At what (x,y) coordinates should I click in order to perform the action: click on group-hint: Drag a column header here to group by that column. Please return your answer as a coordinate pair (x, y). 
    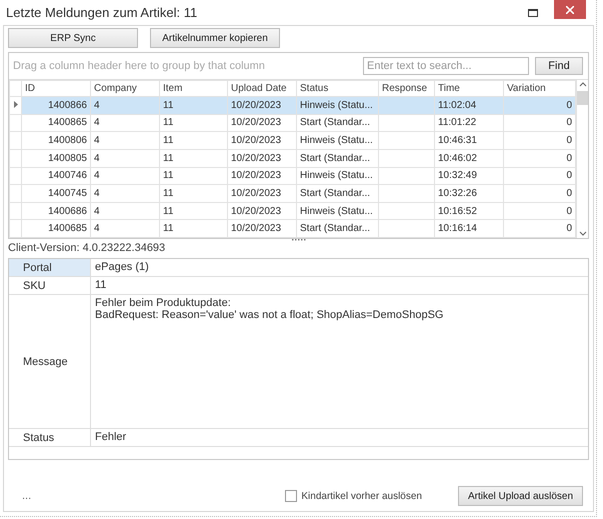
    Looking at the image, I should click on (139, 66).